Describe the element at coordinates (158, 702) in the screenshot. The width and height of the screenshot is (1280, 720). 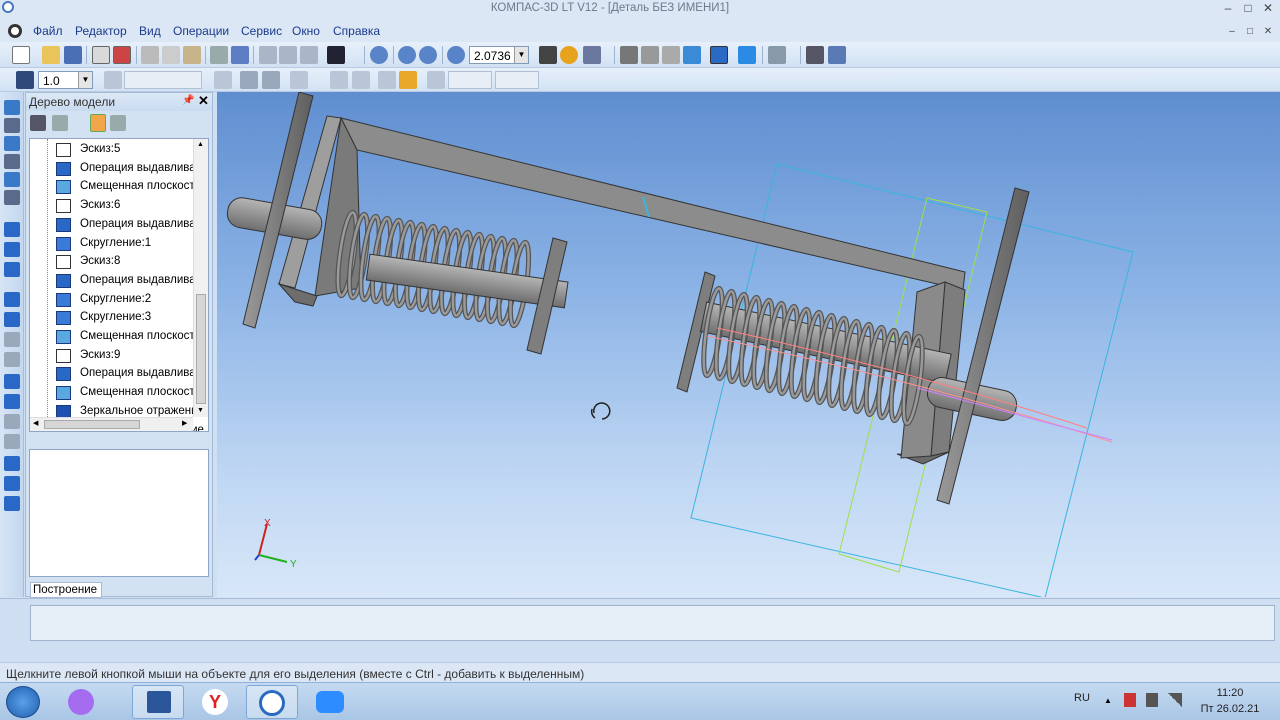
I see `taskbar-word` at that location.